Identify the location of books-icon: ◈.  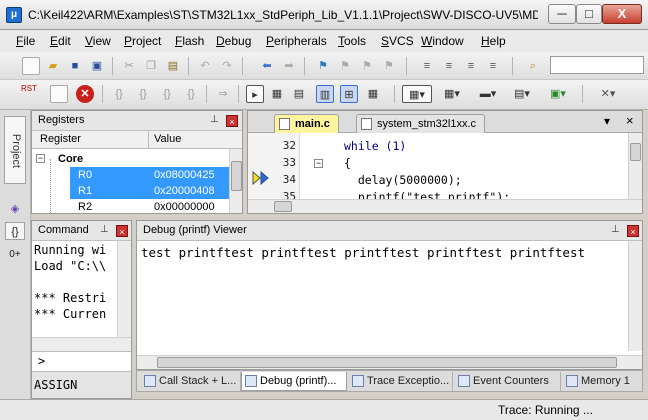
(15, 209).